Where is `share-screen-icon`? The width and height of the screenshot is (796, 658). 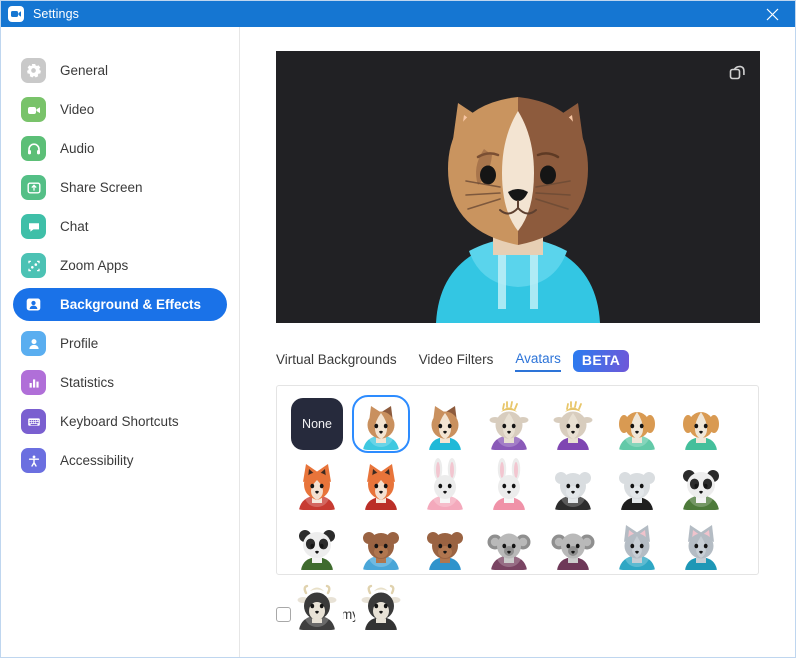
share-screen-icon is located at coordinates (33, 187).